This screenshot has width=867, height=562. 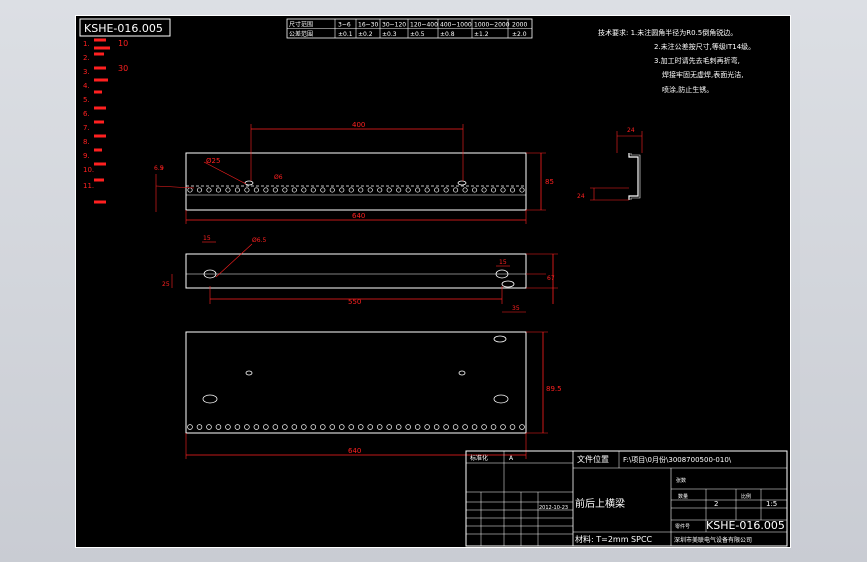 I want to click on svg-text: 120~400, so click(x=424, y=25).